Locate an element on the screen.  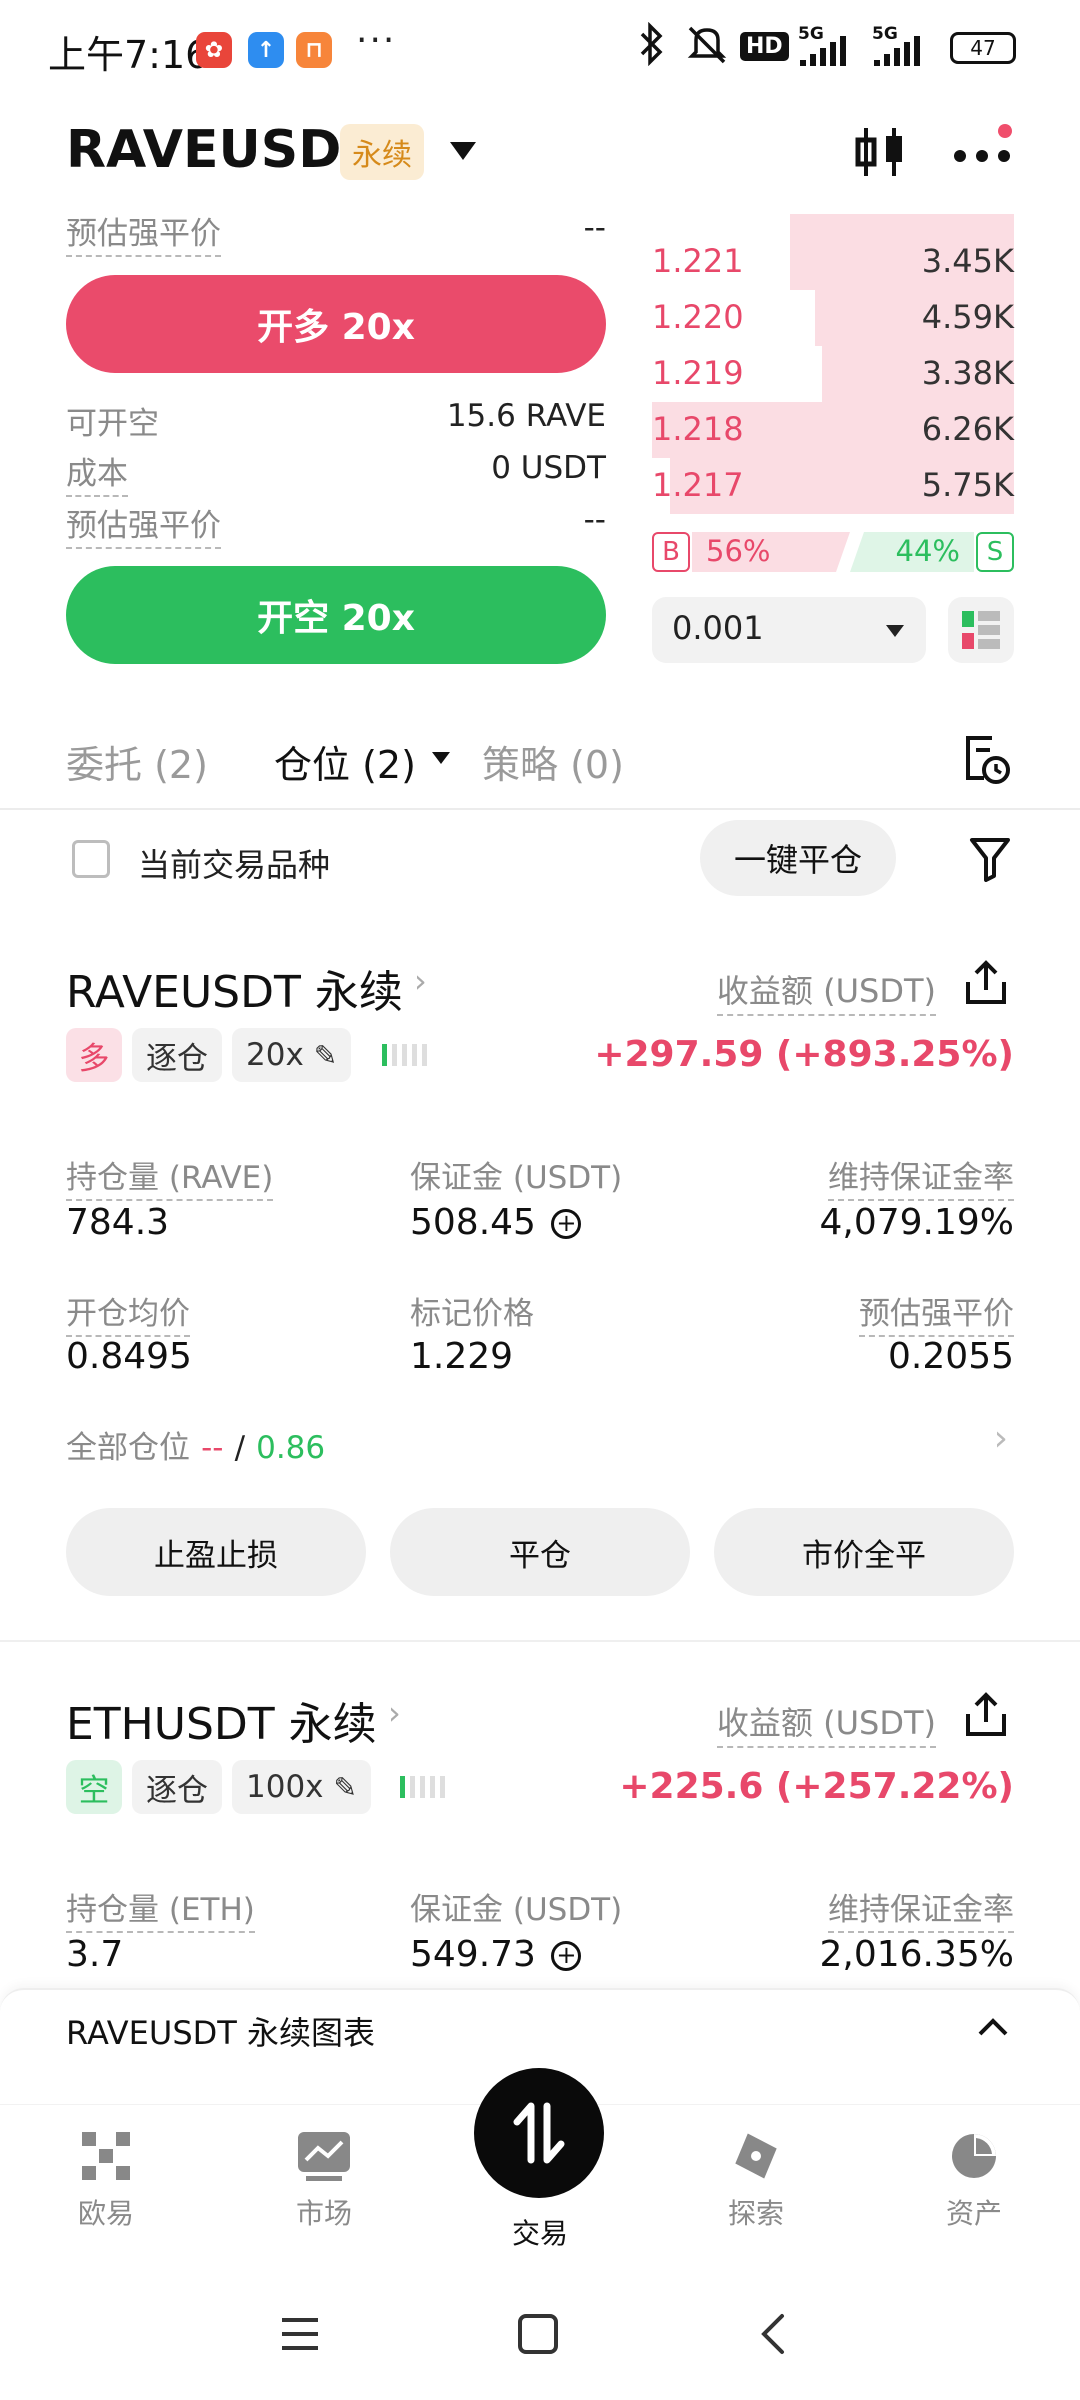
cost-label: 成本 is located at coordinates (97, 472).